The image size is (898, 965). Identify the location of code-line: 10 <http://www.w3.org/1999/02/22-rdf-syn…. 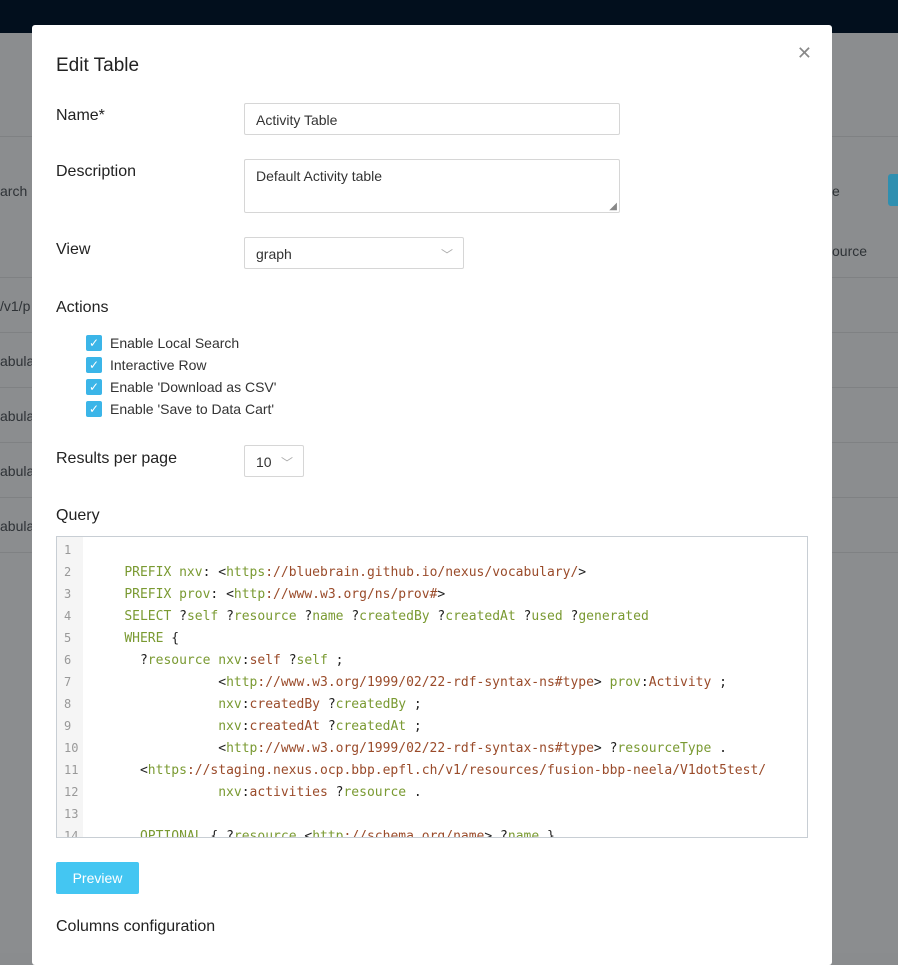
(432, 752).